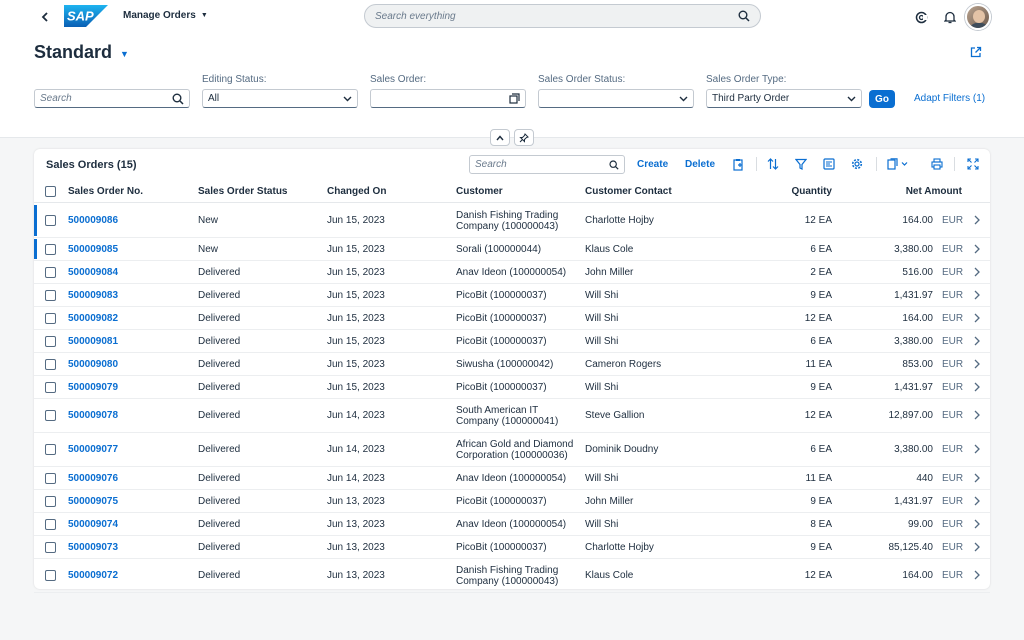 The width and height of the screenshot is (1024, 640). Describe the element at coordinates (93, 220) in the screenshot. I see `sales-order-link: 500009086` at that location.